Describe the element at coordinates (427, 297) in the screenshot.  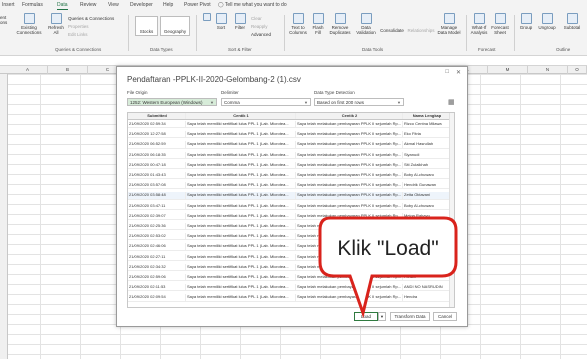
I see `cell-nama-lengkap: Hendra` at that location.